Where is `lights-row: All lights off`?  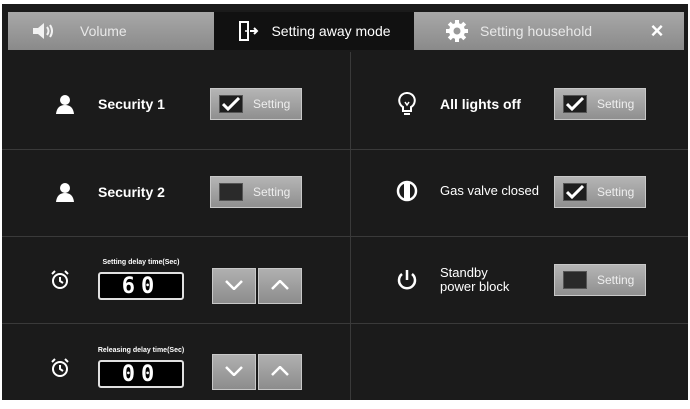
lights-row: All lights off is located at coordinates (457, 104).